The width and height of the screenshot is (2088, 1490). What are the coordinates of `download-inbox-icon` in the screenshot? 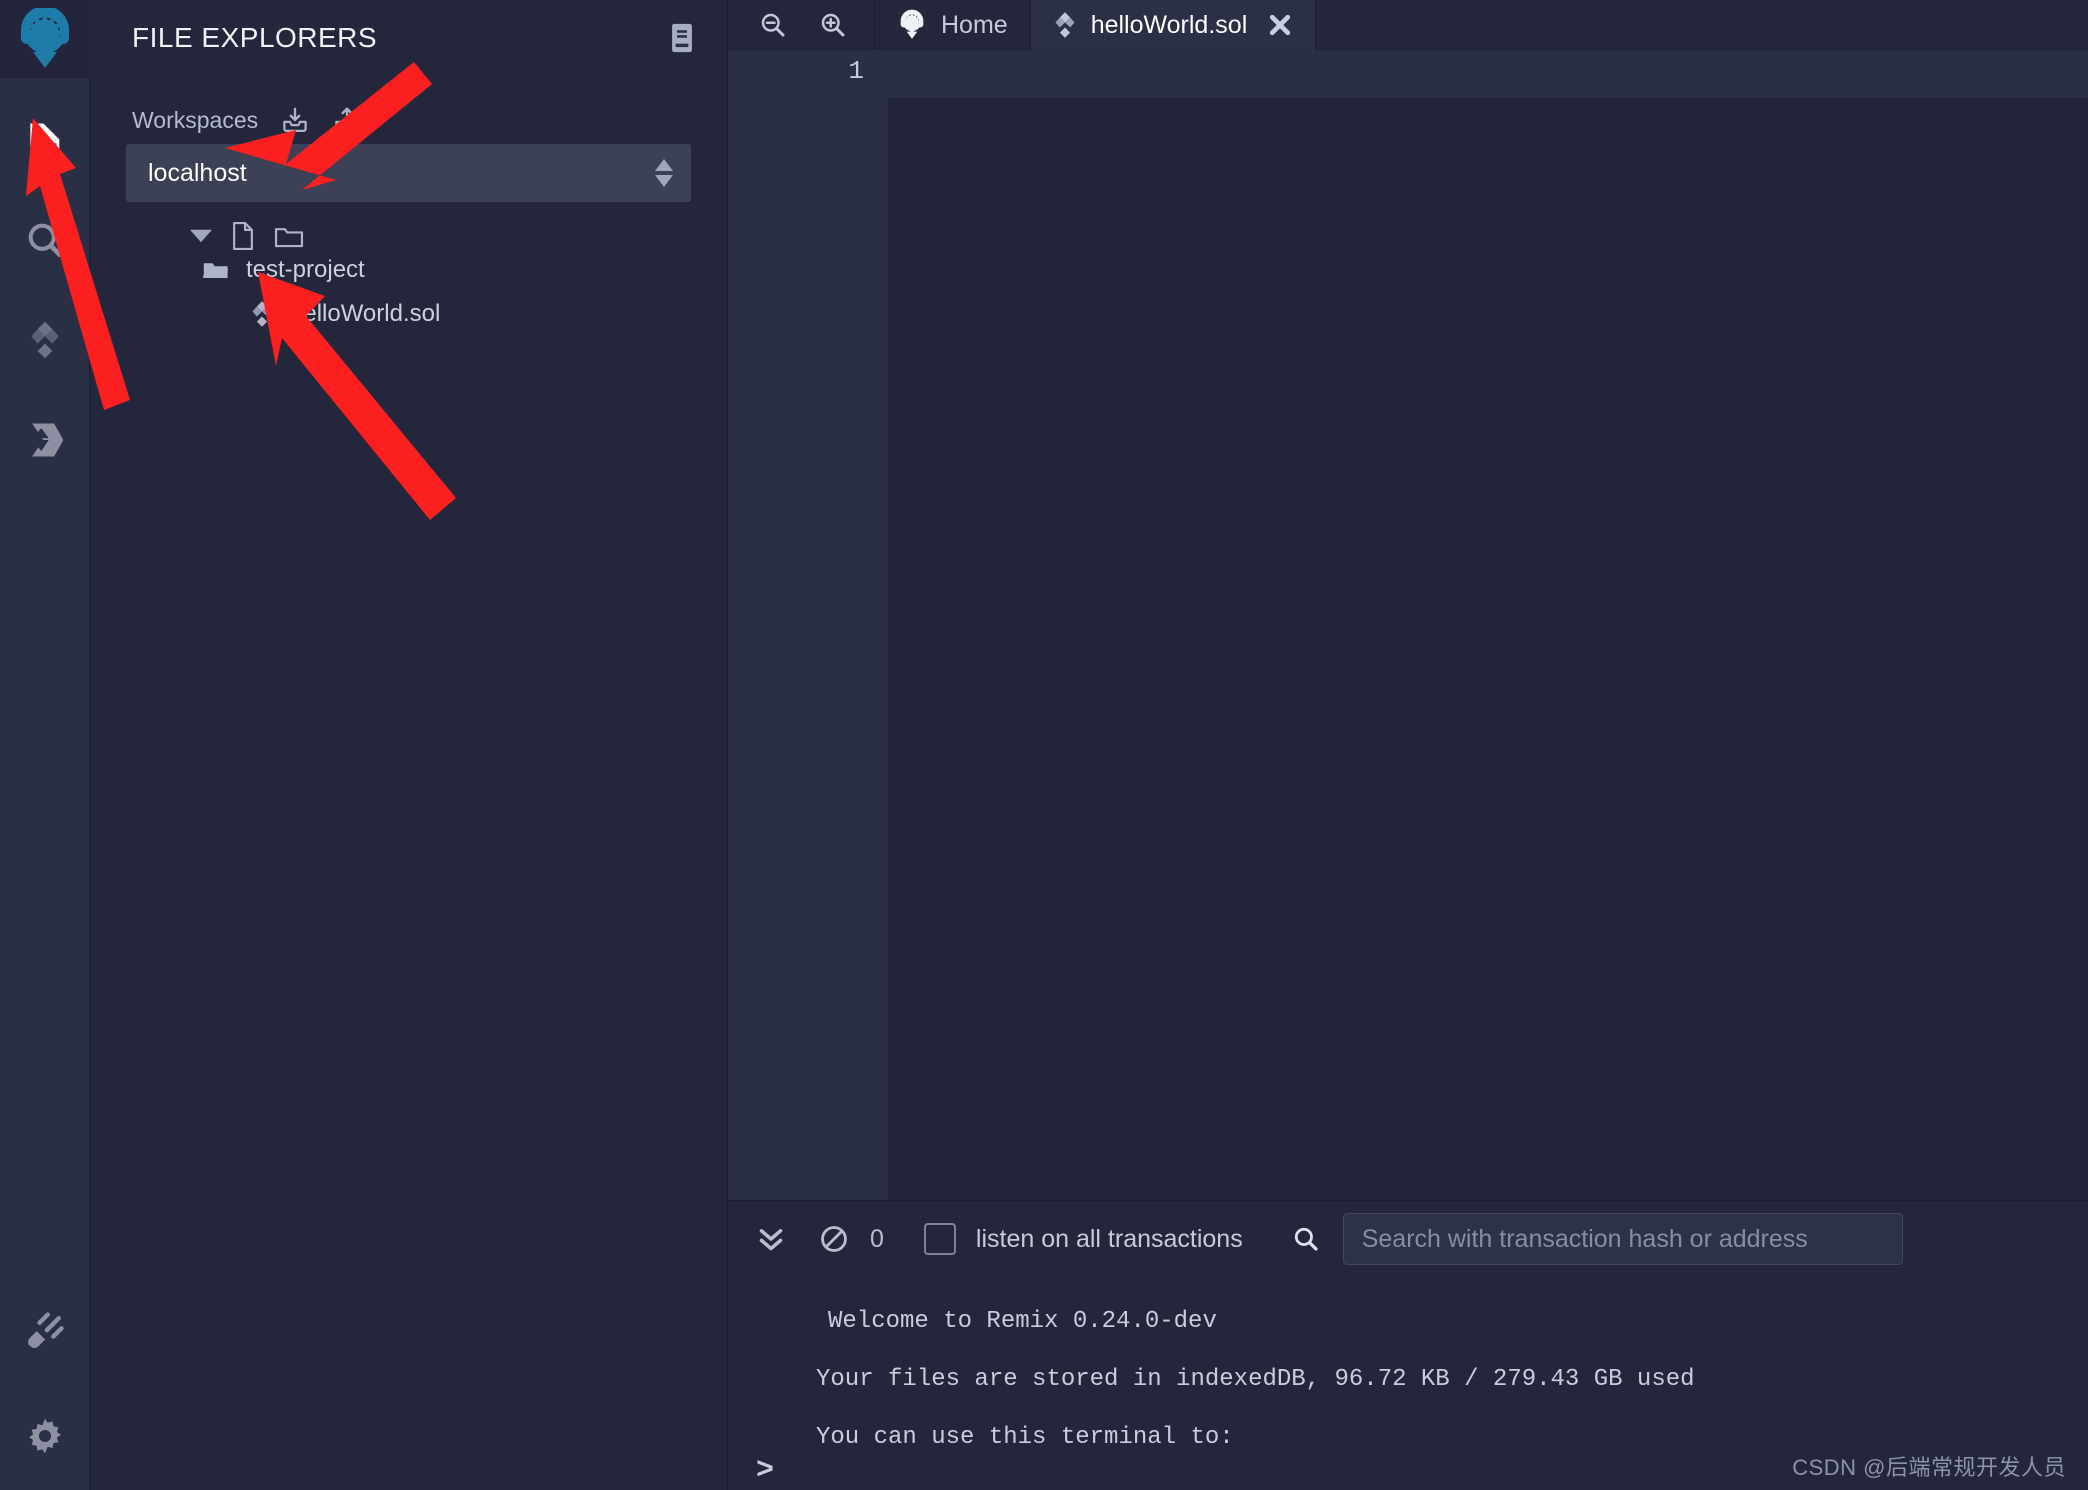 It's located at (295, 119).